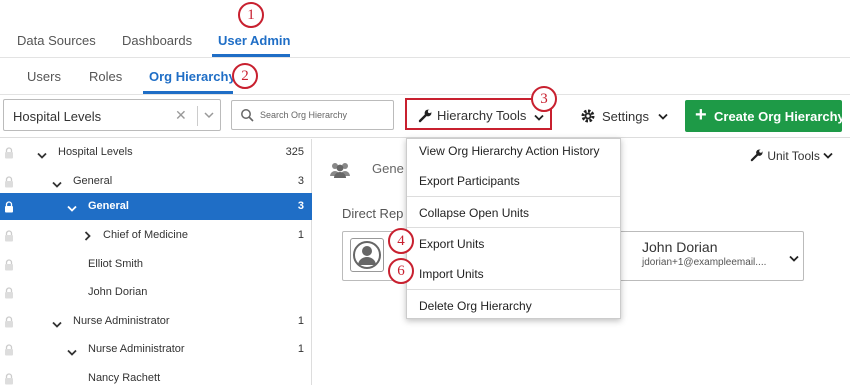 This screenshot has width=850, height=385. What do you see at coordinates (157, 40) in the screenshot?
I see `tab-dashboards: Dashboards` at bounding box center [157, 40].